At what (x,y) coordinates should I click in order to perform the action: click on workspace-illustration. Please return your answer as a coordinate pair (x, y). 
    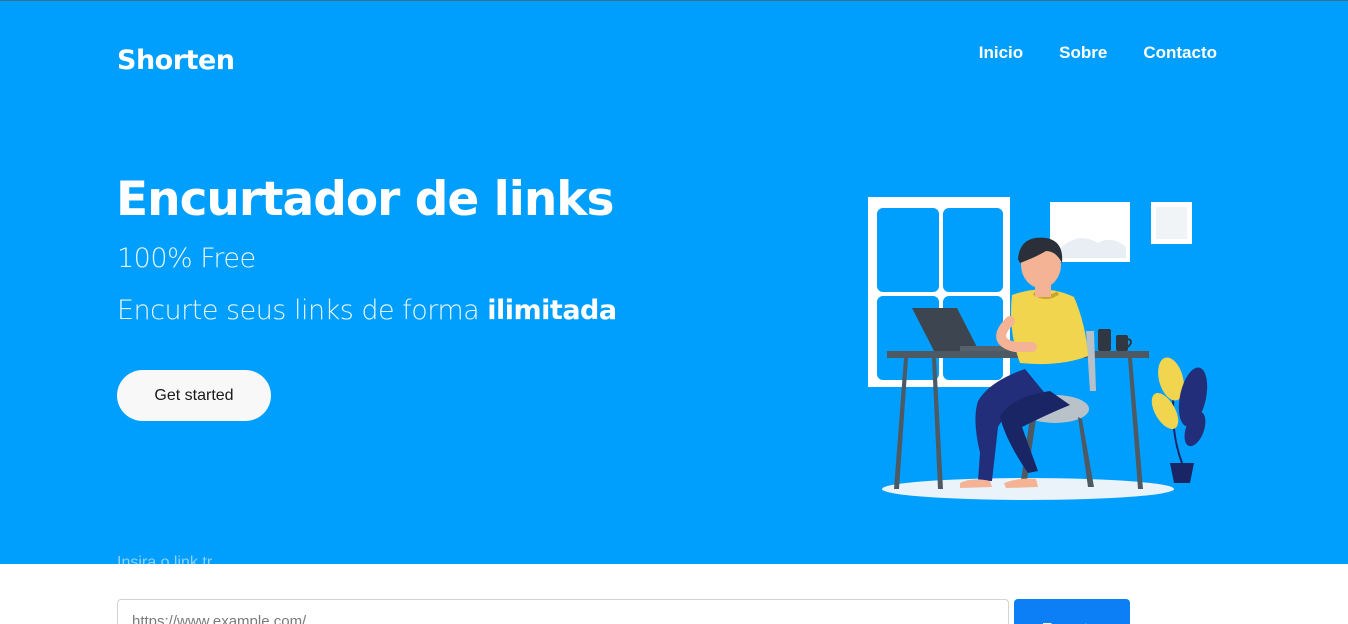
    Looking at the image, I should click on (1038, 348).